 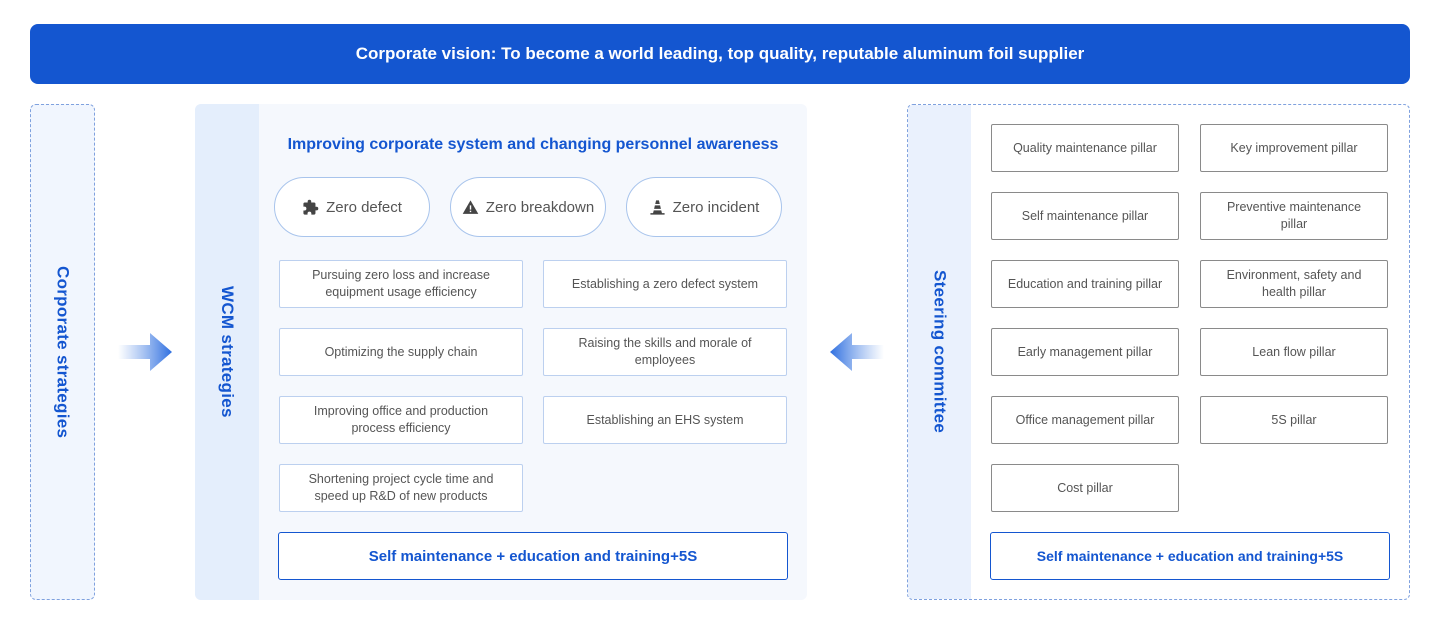 What do you see at coordinates (657, 207) in the screenshot?
I see `traffic-cone-icon` at bounding box center [657, 207].